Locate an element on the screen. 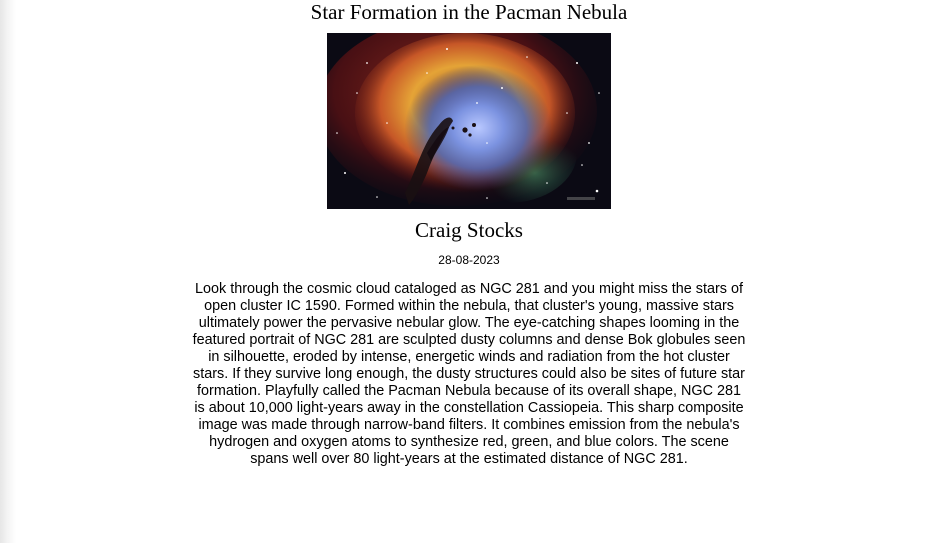 Image resolution: width=946 pixels, height=543 pixels. publication-date: 28-08-2023 is located at coordinates (469, 260).